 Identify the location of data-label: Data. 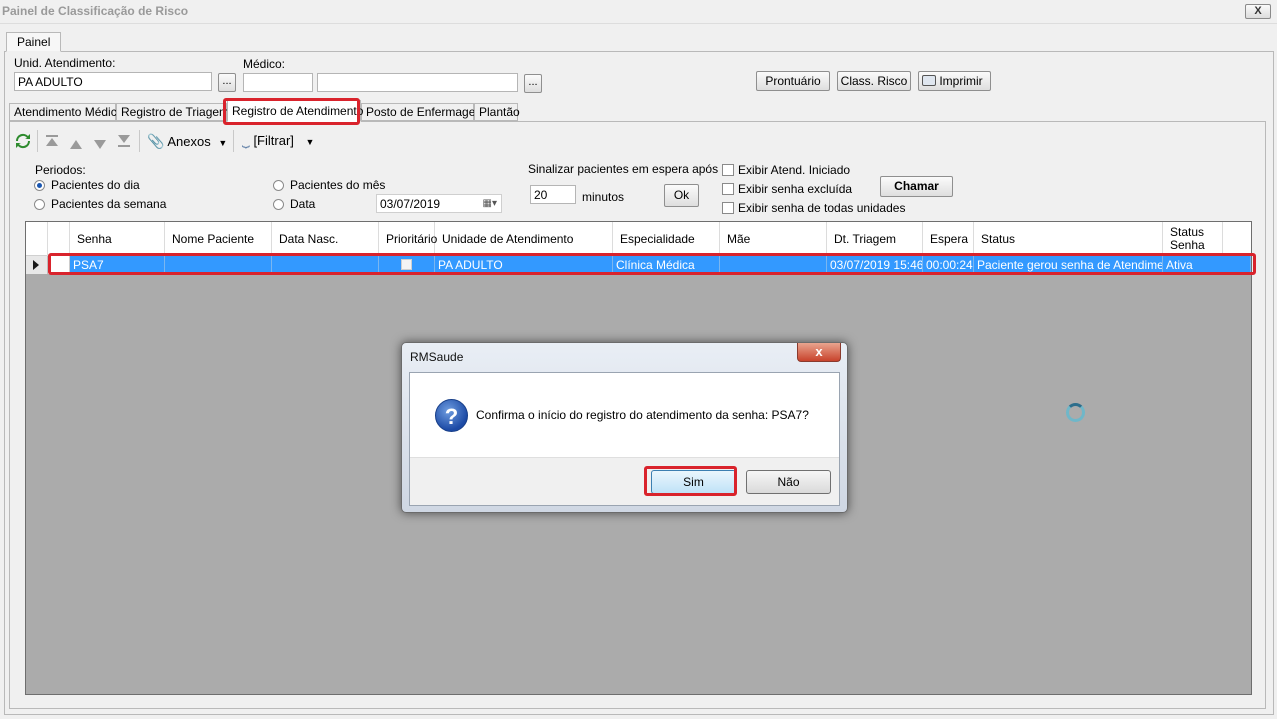
(303, 204).